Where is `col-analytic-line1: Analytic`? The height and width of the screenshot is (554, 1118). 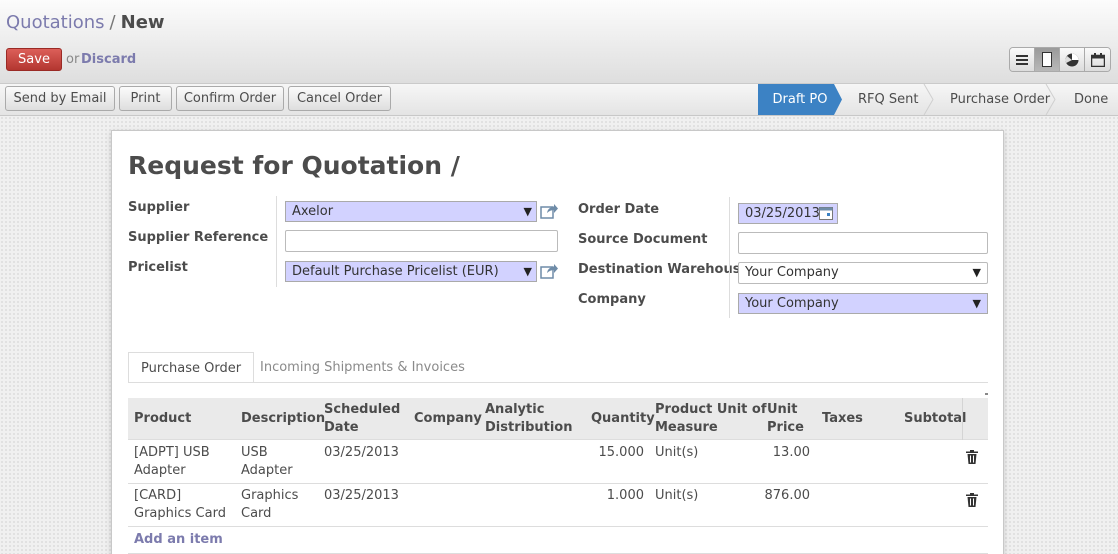
col-analytic-line1: Analytic is located at coordinates (515, 409).